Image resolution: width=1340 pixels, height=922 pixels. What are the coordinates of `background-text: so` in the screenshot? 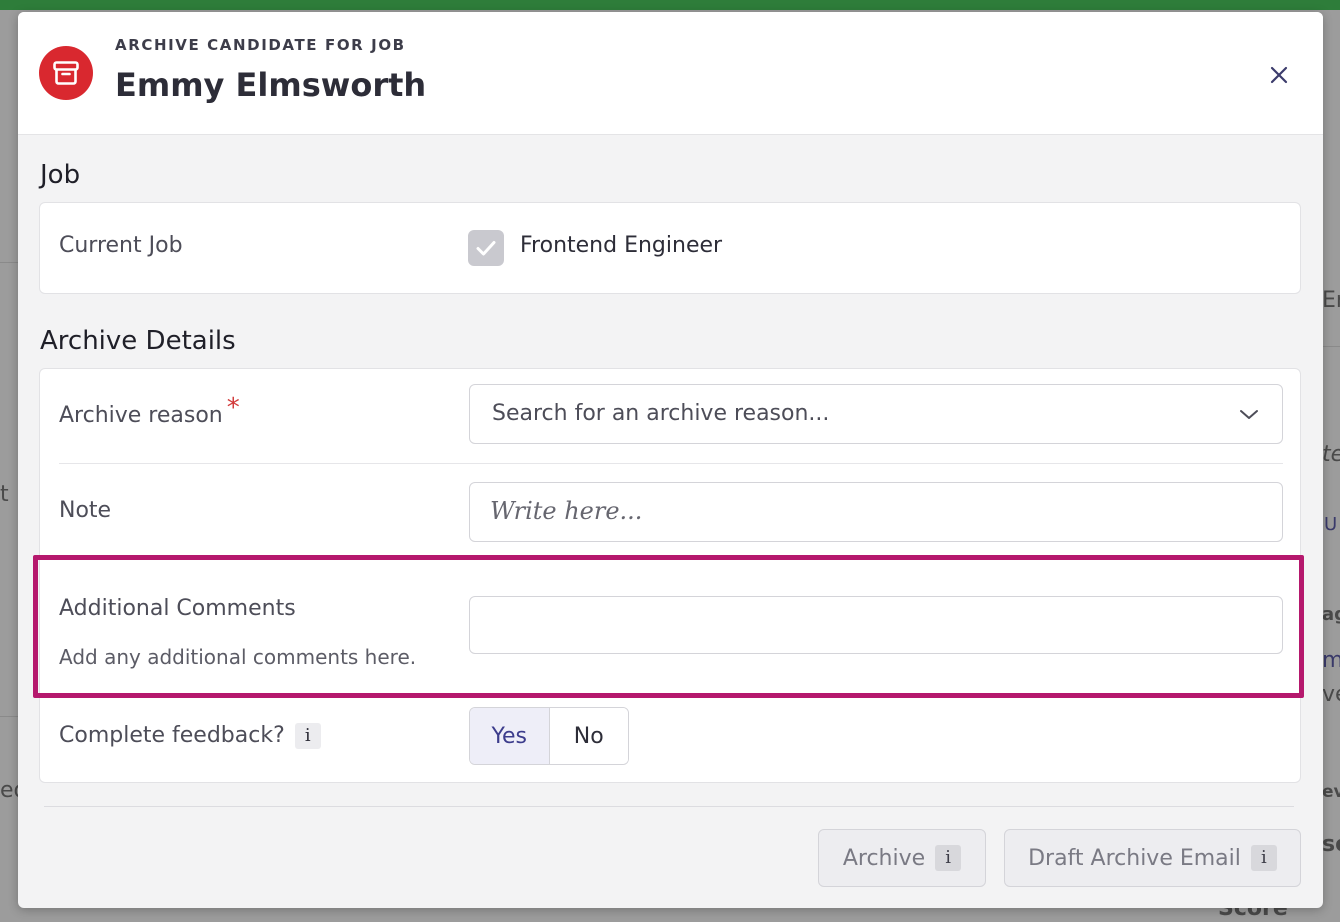 It's located at (1331, 844).